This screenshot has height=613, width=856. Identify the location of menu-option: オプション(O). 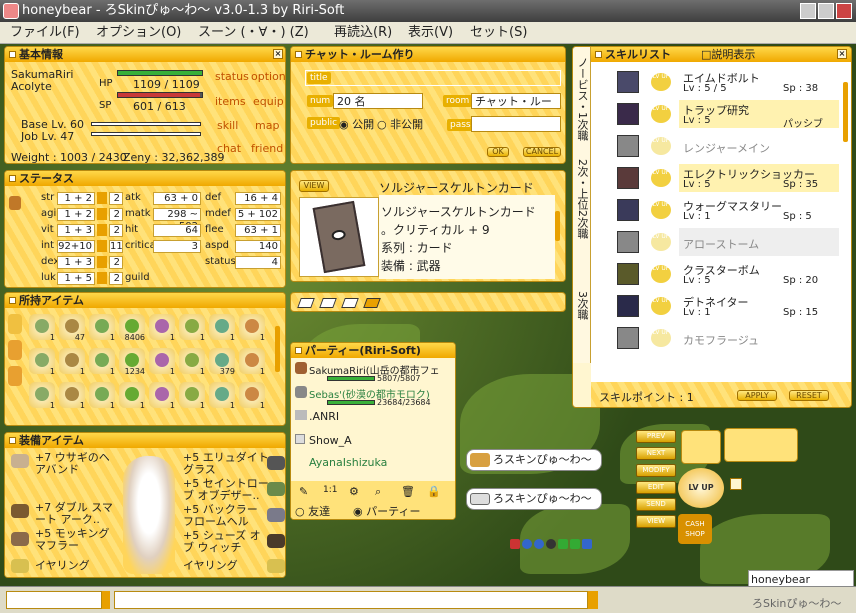
(138, 33).